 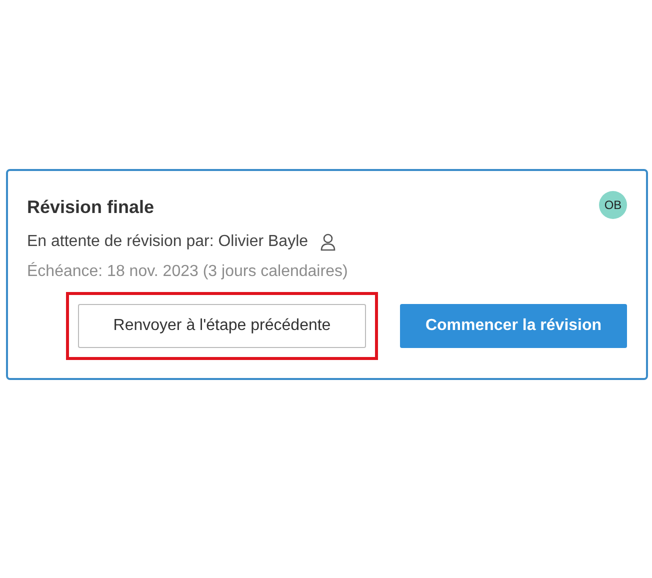 What do you see at coordinates (167, 242) in the screenshot?
I see `reviewer-text: En attente de révision par: Olivier Bayle` at bounding box center [167, 242].